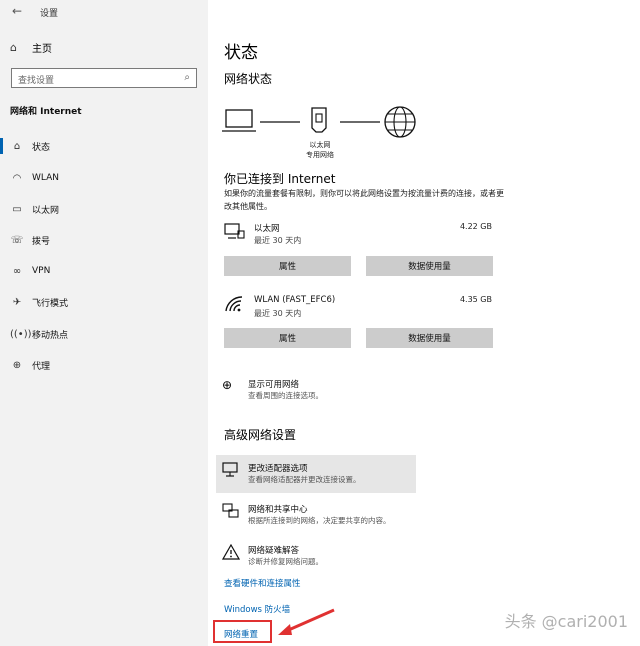  Describe the element at coordinates (17, 271) in the screenshot. I see `vpn-icon: ∞` at that location.